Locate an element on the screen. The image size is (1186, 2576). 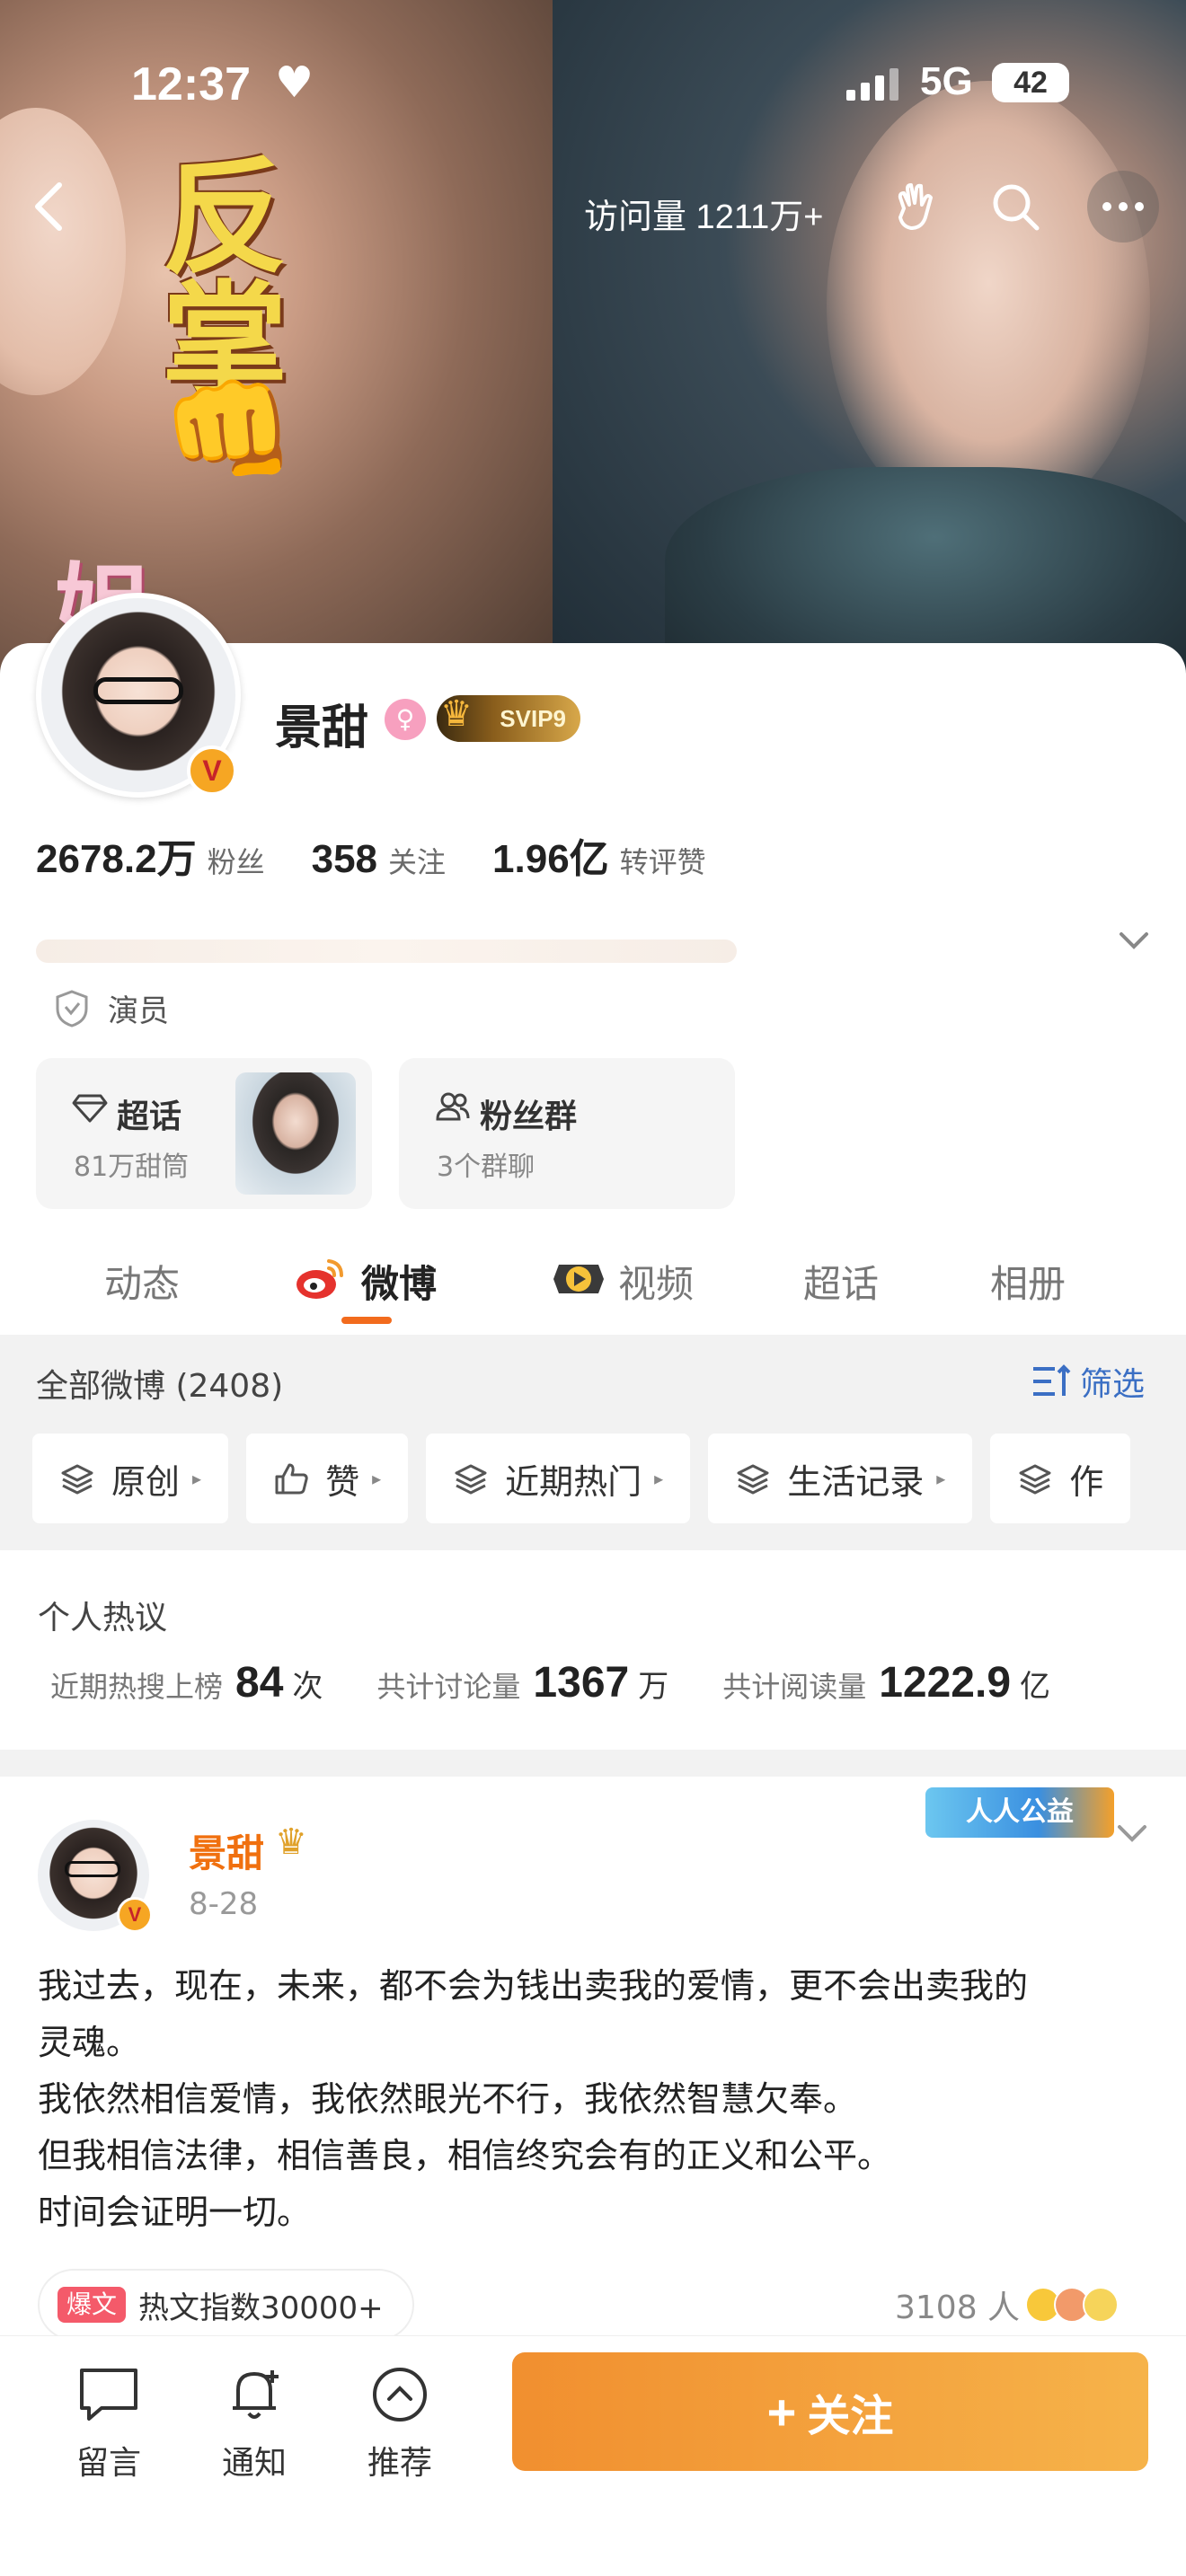
more-icon is located at coordinates (1123, 206).